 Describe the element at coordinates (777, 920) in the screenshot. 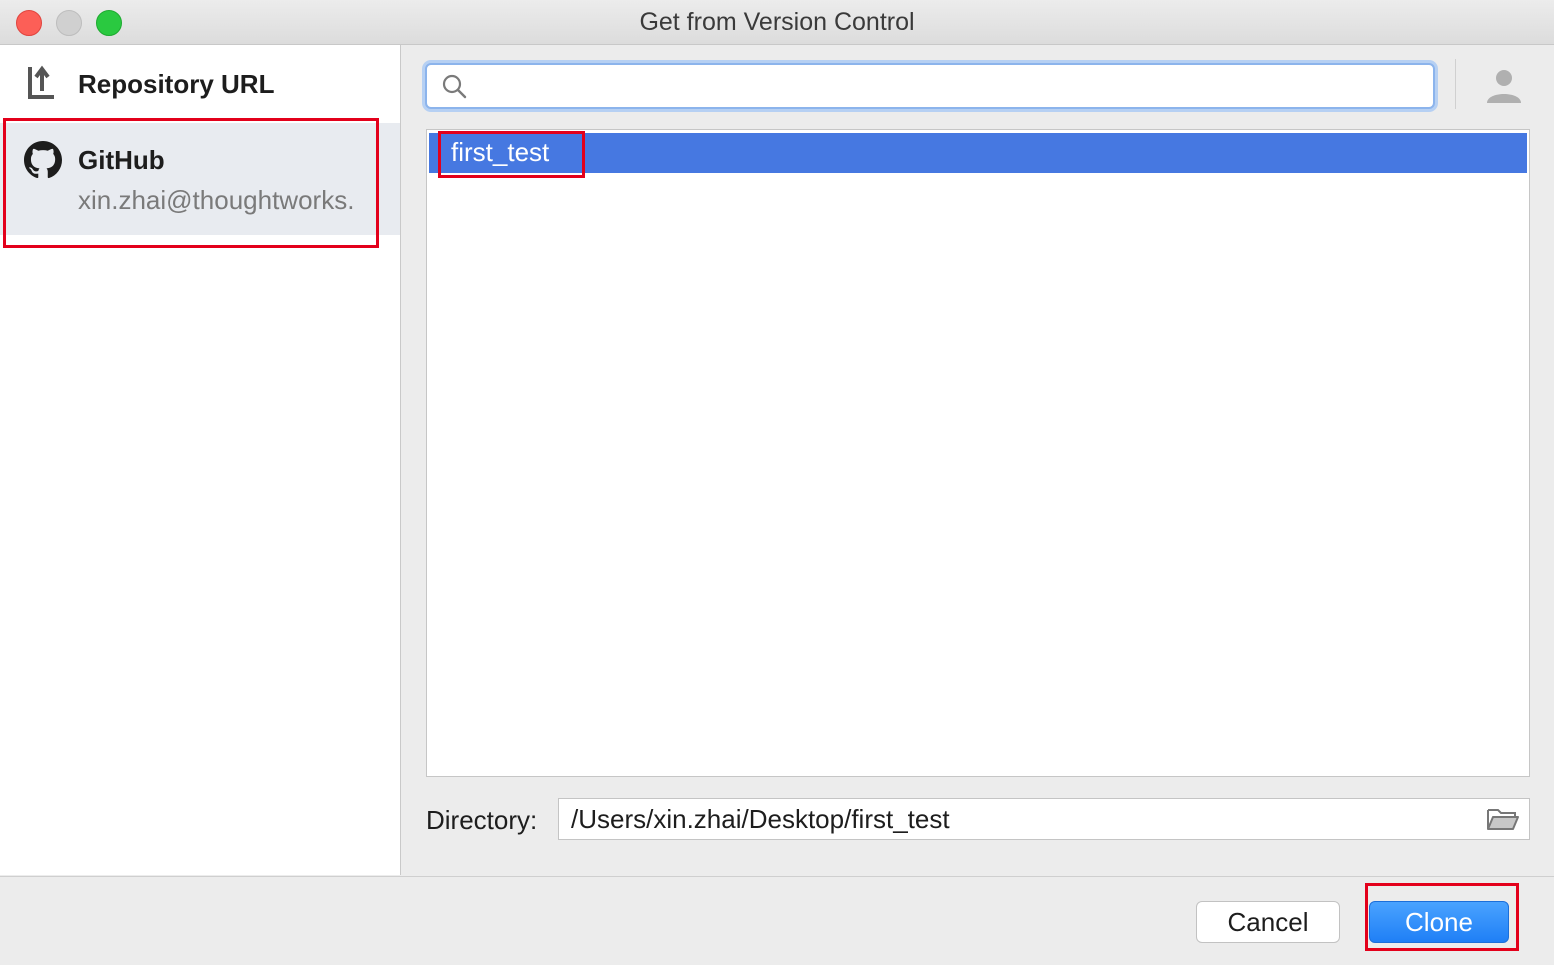

I see `dialog-footer: Cancel Clone` at that location.